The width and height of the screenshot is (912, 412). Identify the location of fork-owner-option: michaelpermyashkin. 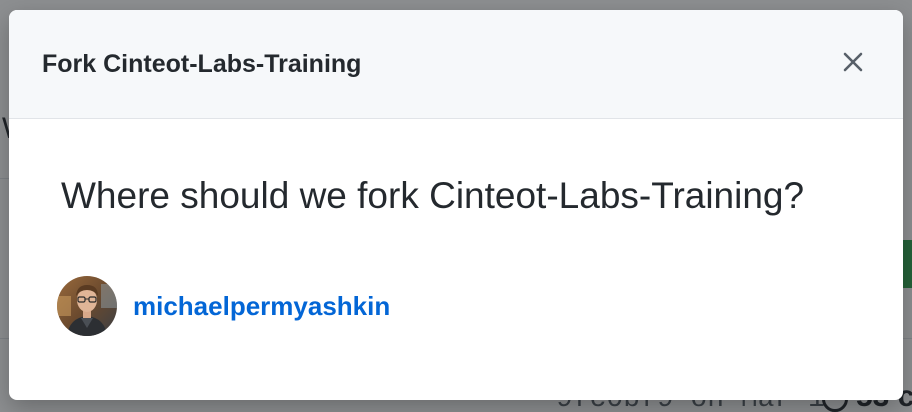
(223, 306).